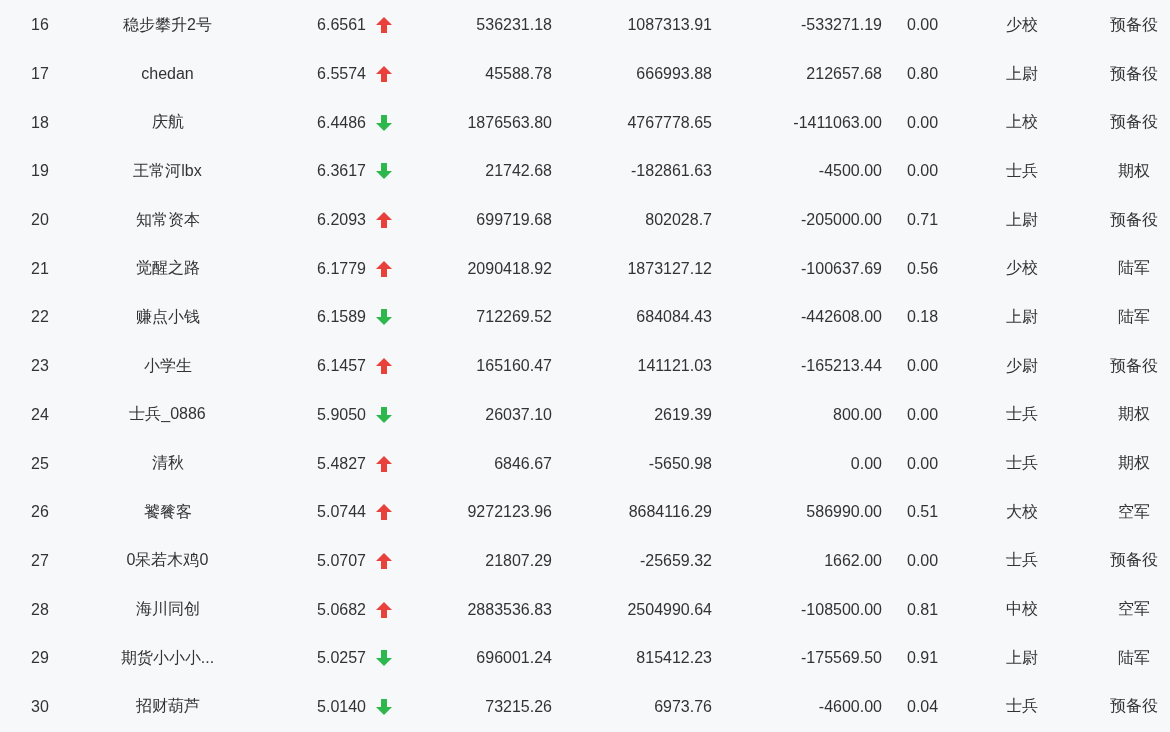 The height and width of the screenshot is (732, 1170). I want to click on name-text: 0呆若木鸡0, so click(167, 560).